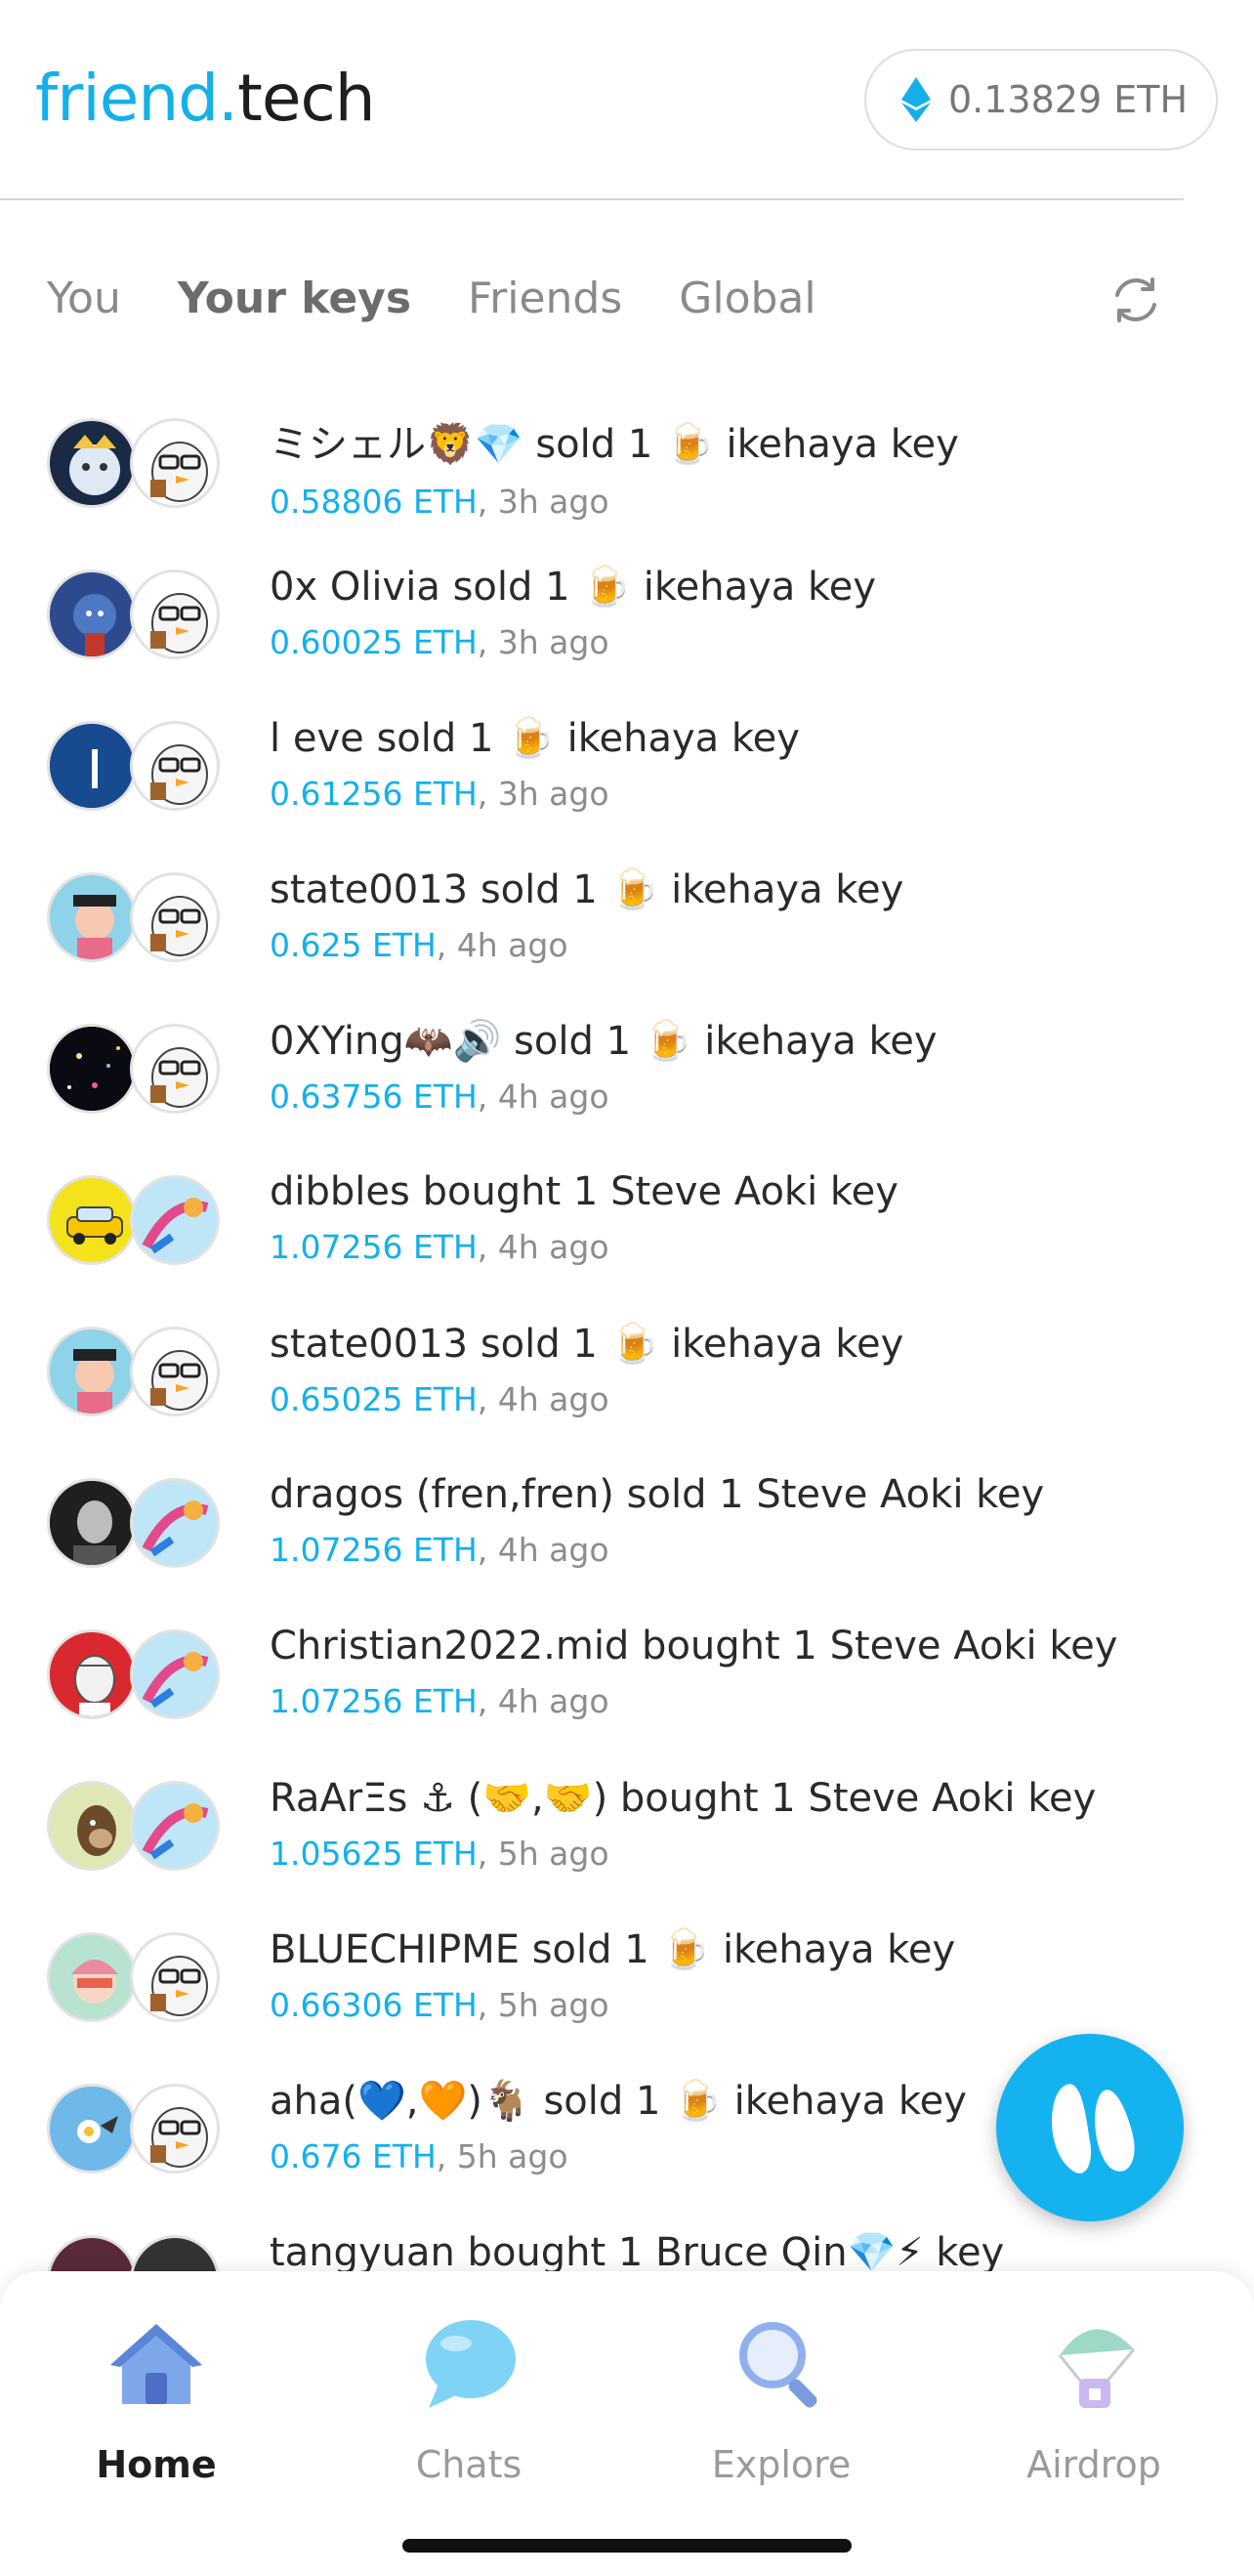 The image size is (1254, 2576). I want to click on subject-name: Bruce Qin💎⚡, so click(789, 2250).